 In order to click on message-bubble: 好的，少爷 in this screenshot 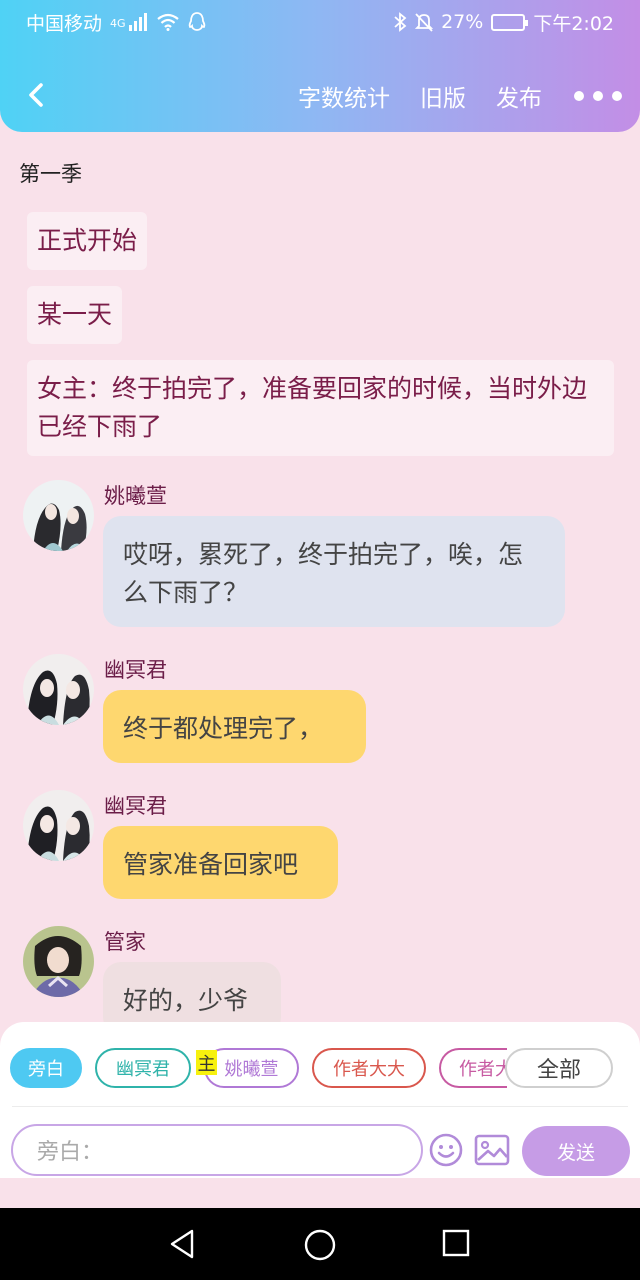, I will do `click(192, 992)`.